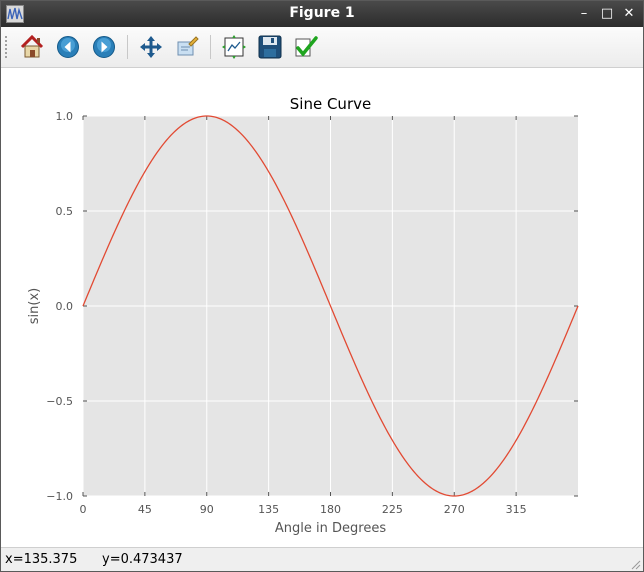 The height and width of the screenshot is (572, 644). I want to click on back-arrow-icon, so click(68, 47).